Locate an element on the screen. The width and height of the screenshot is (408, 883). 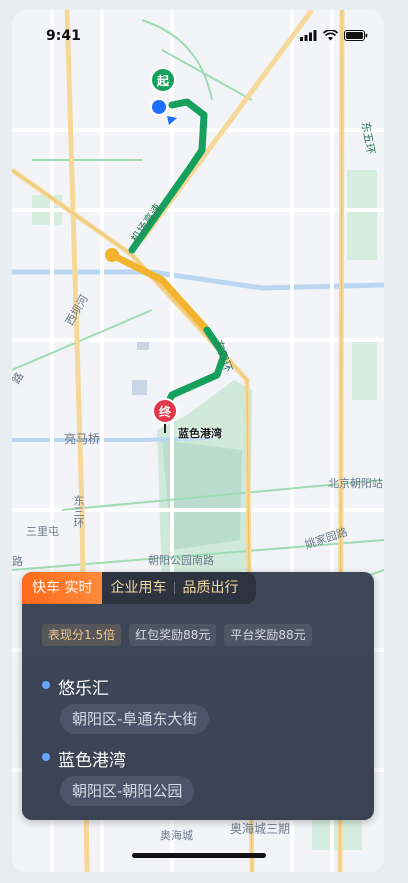
tab-premium: 品质出行 is located at coordinates (210, 588).